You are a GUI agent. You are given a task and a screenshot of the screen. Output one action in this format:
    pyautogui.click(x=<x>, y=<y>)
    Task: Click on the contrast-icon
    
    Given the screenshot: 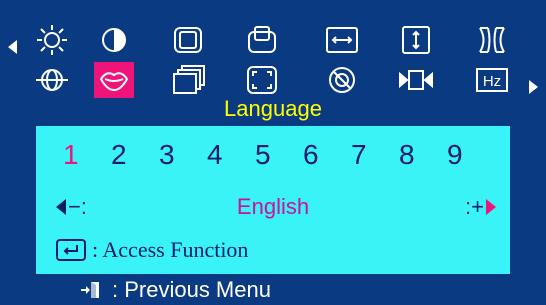 What is the action you would take?
    pyautogui.click(x=114, y=40)
    